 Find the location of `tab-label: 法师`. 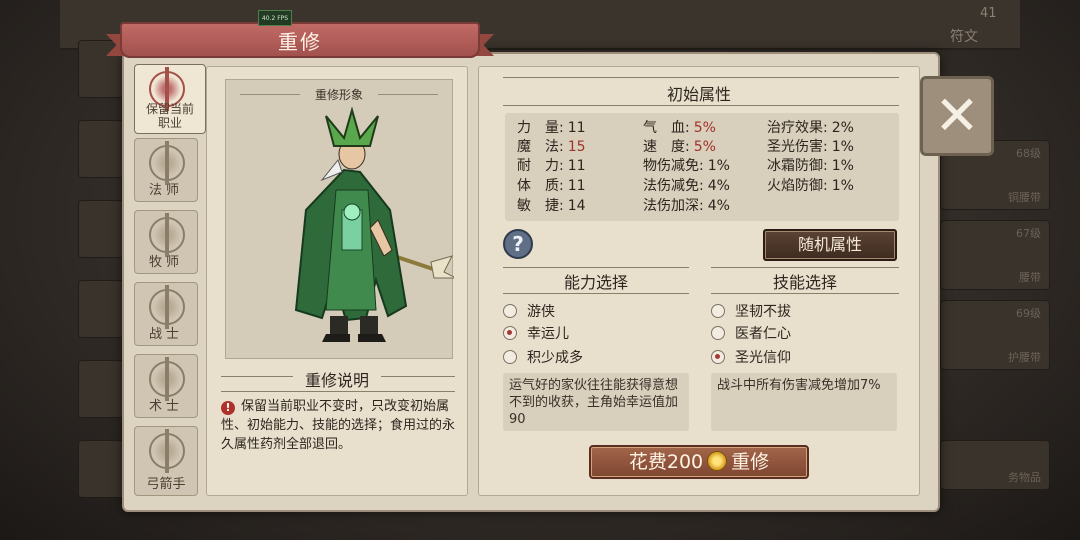

tab-label: 法师 is located at coordinates (165, 190).